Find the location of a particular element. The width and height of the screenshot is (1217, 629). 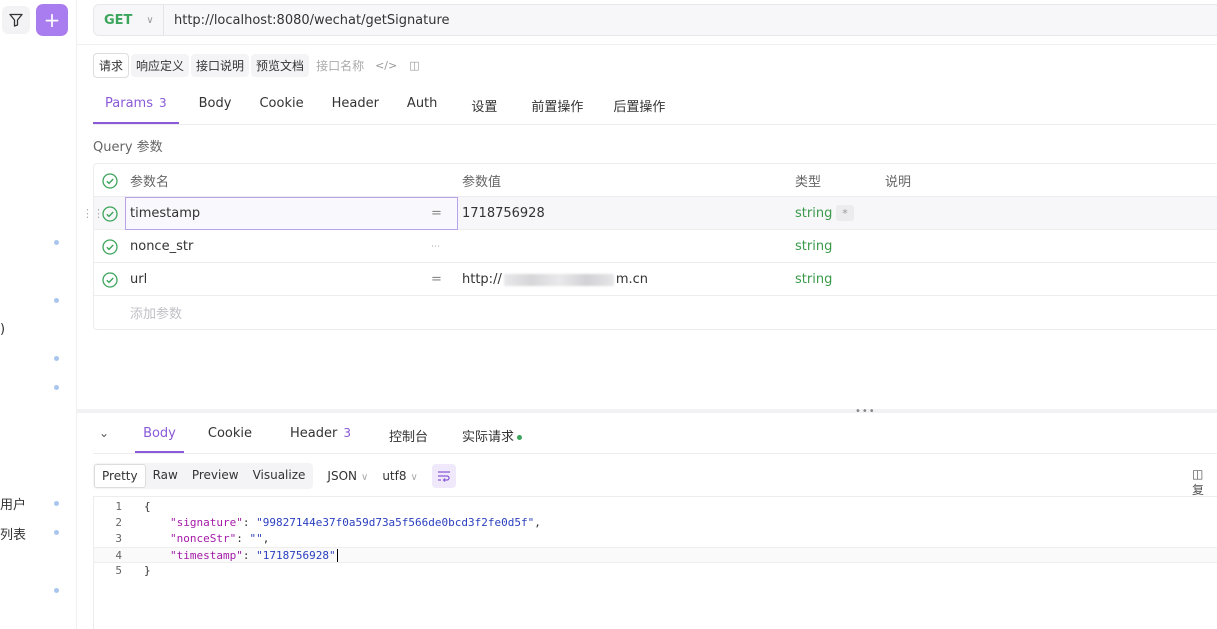

response-tabs: ⌄ Body Cookie Header 3 控制台 实际请求 is located at coordinates (315, 435).